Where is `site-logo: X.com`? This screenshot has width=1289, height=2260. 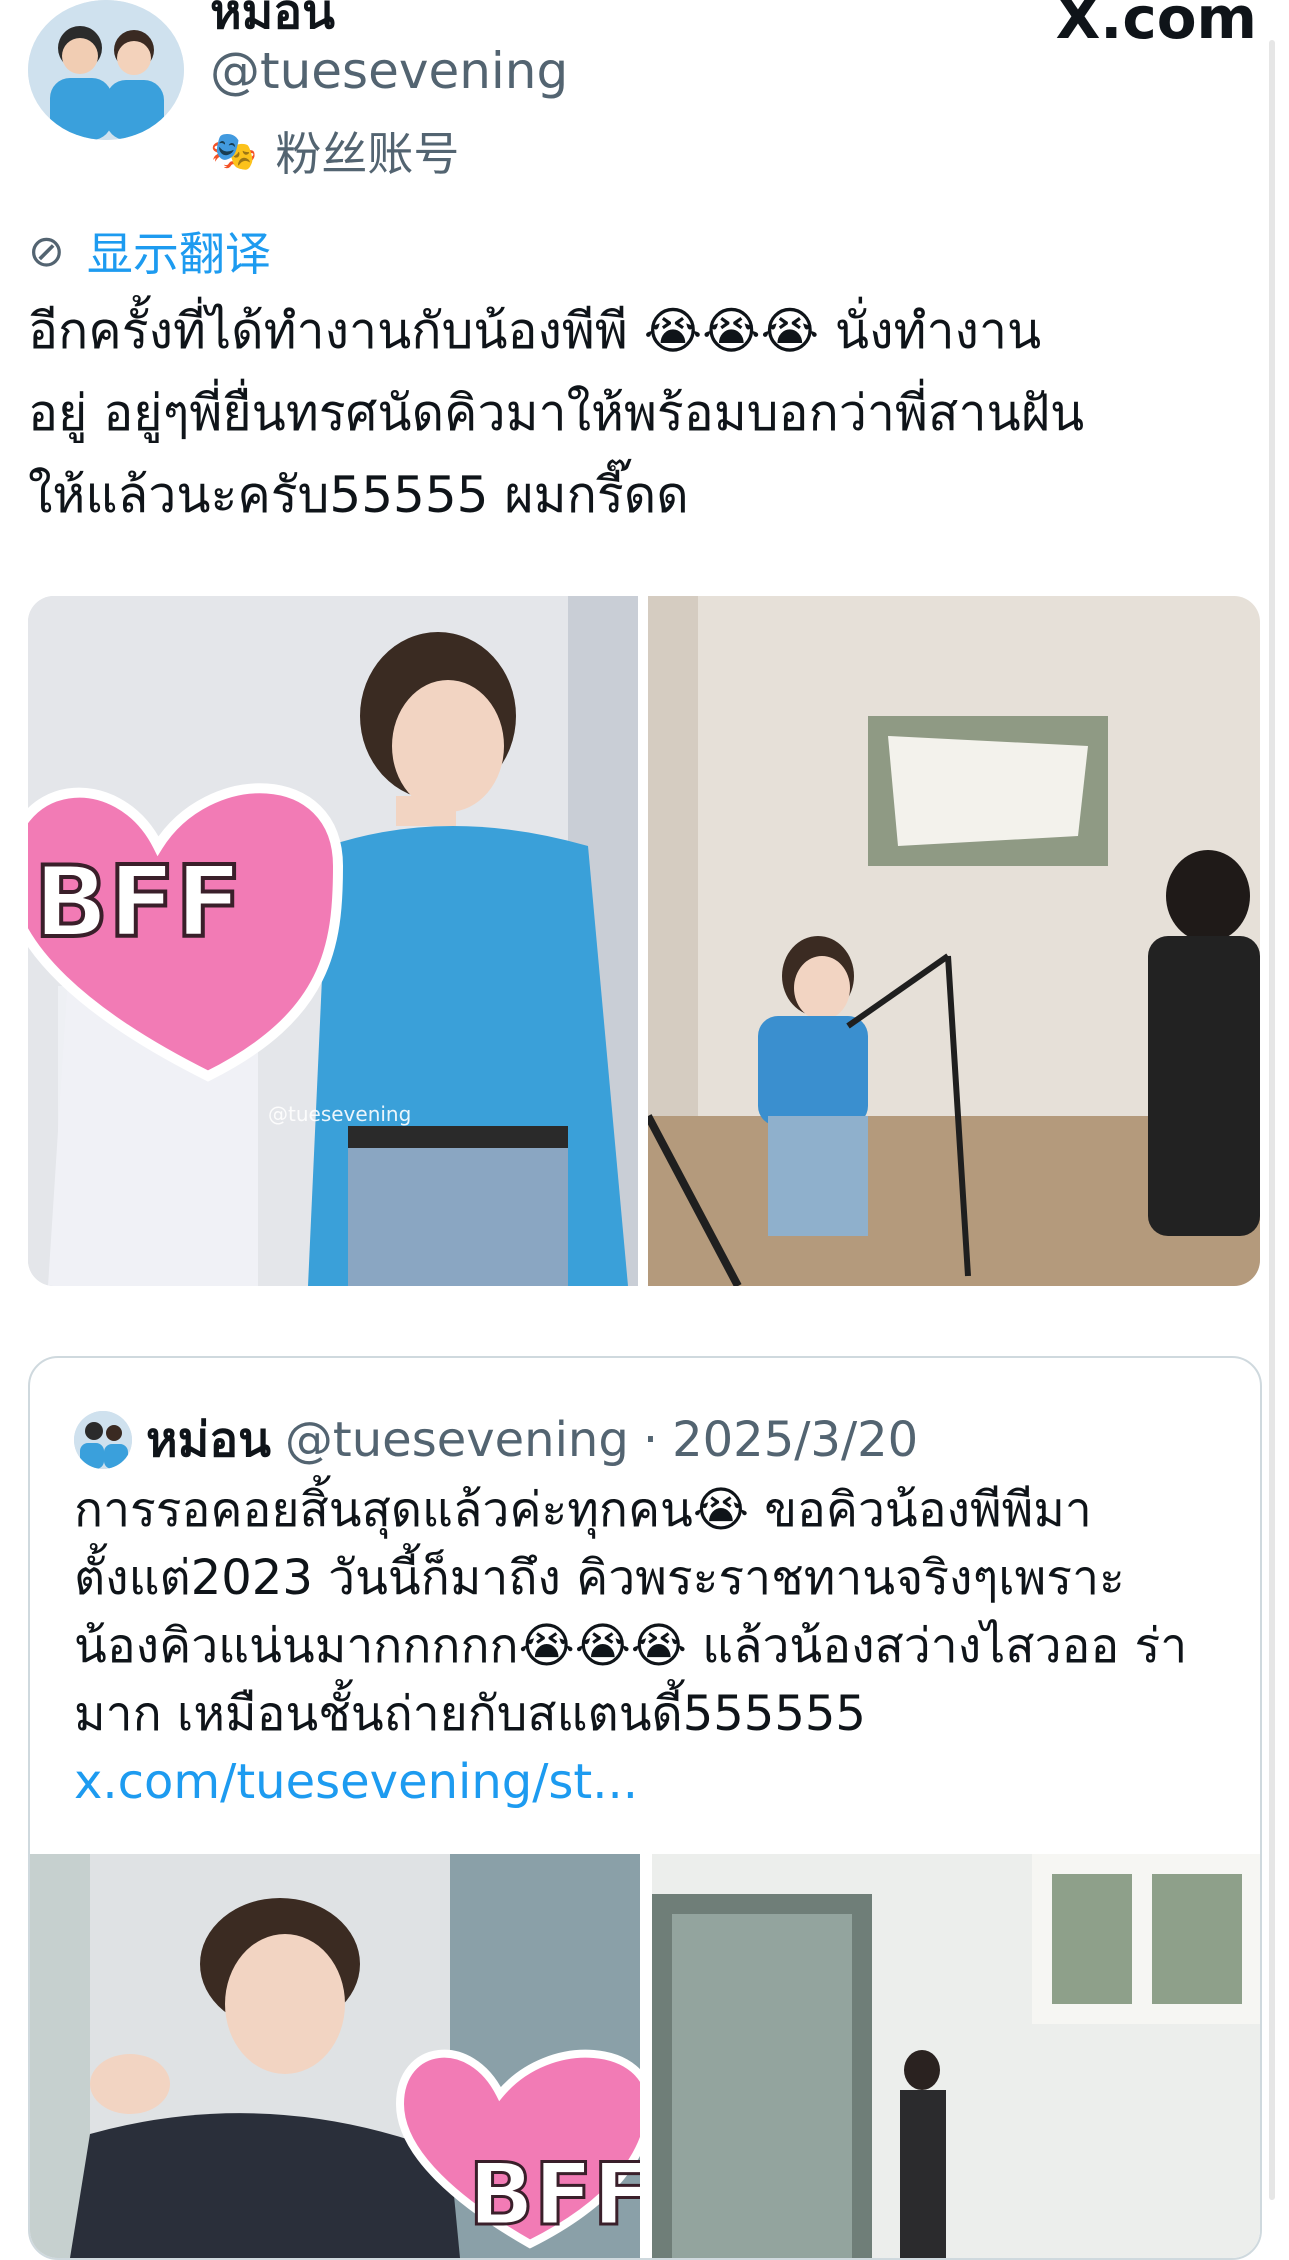 site-logo: X.com is located at coordinates (1156, 26).